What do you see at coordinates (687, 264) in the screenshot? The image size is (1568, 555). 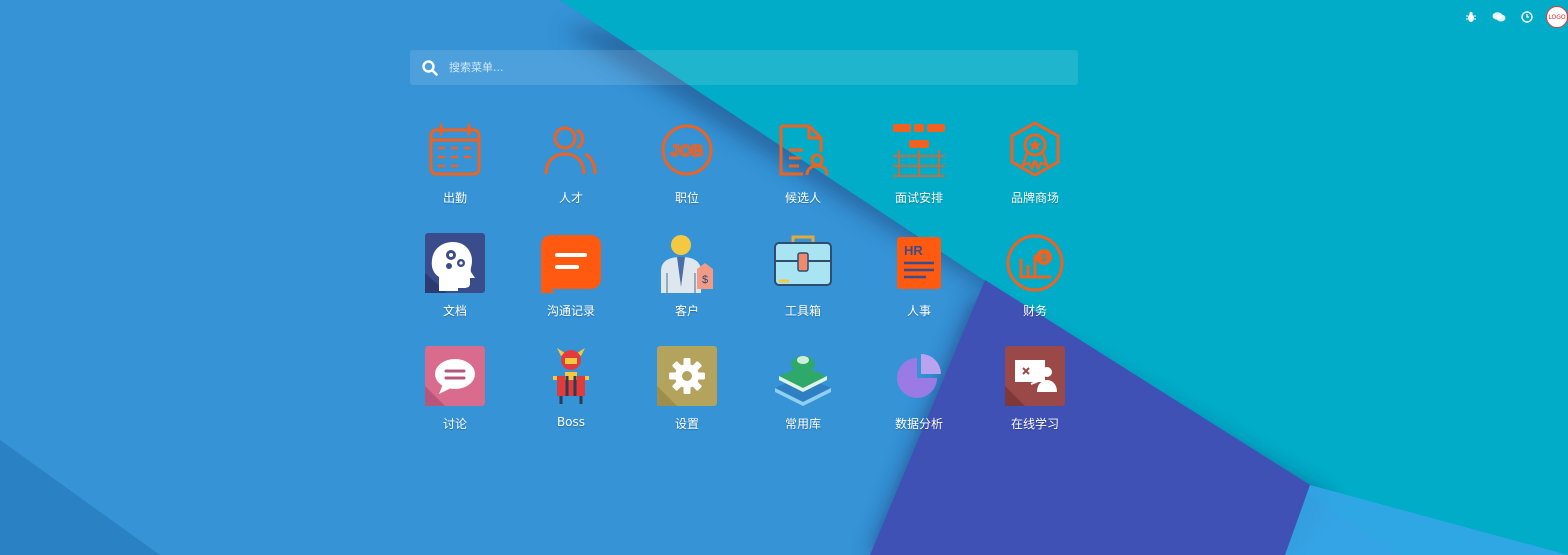 I see `customer-icon: $` at bounding box center [687, 264].